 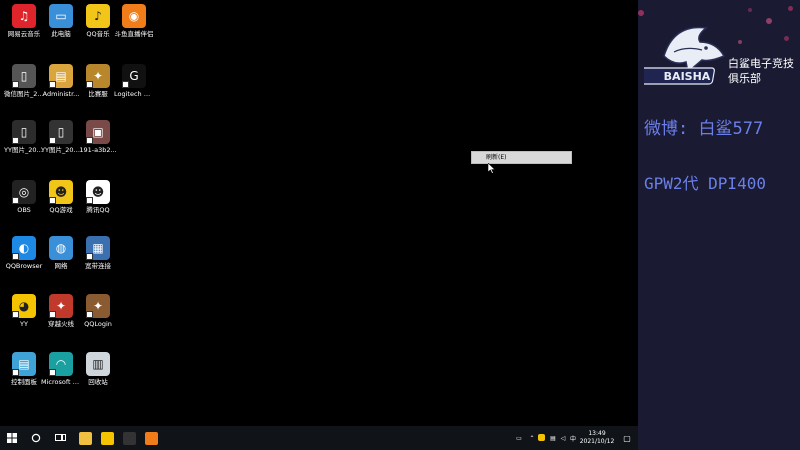 I want to click on desktop-icon: ◎ OBS, so click(x=24, y=197).